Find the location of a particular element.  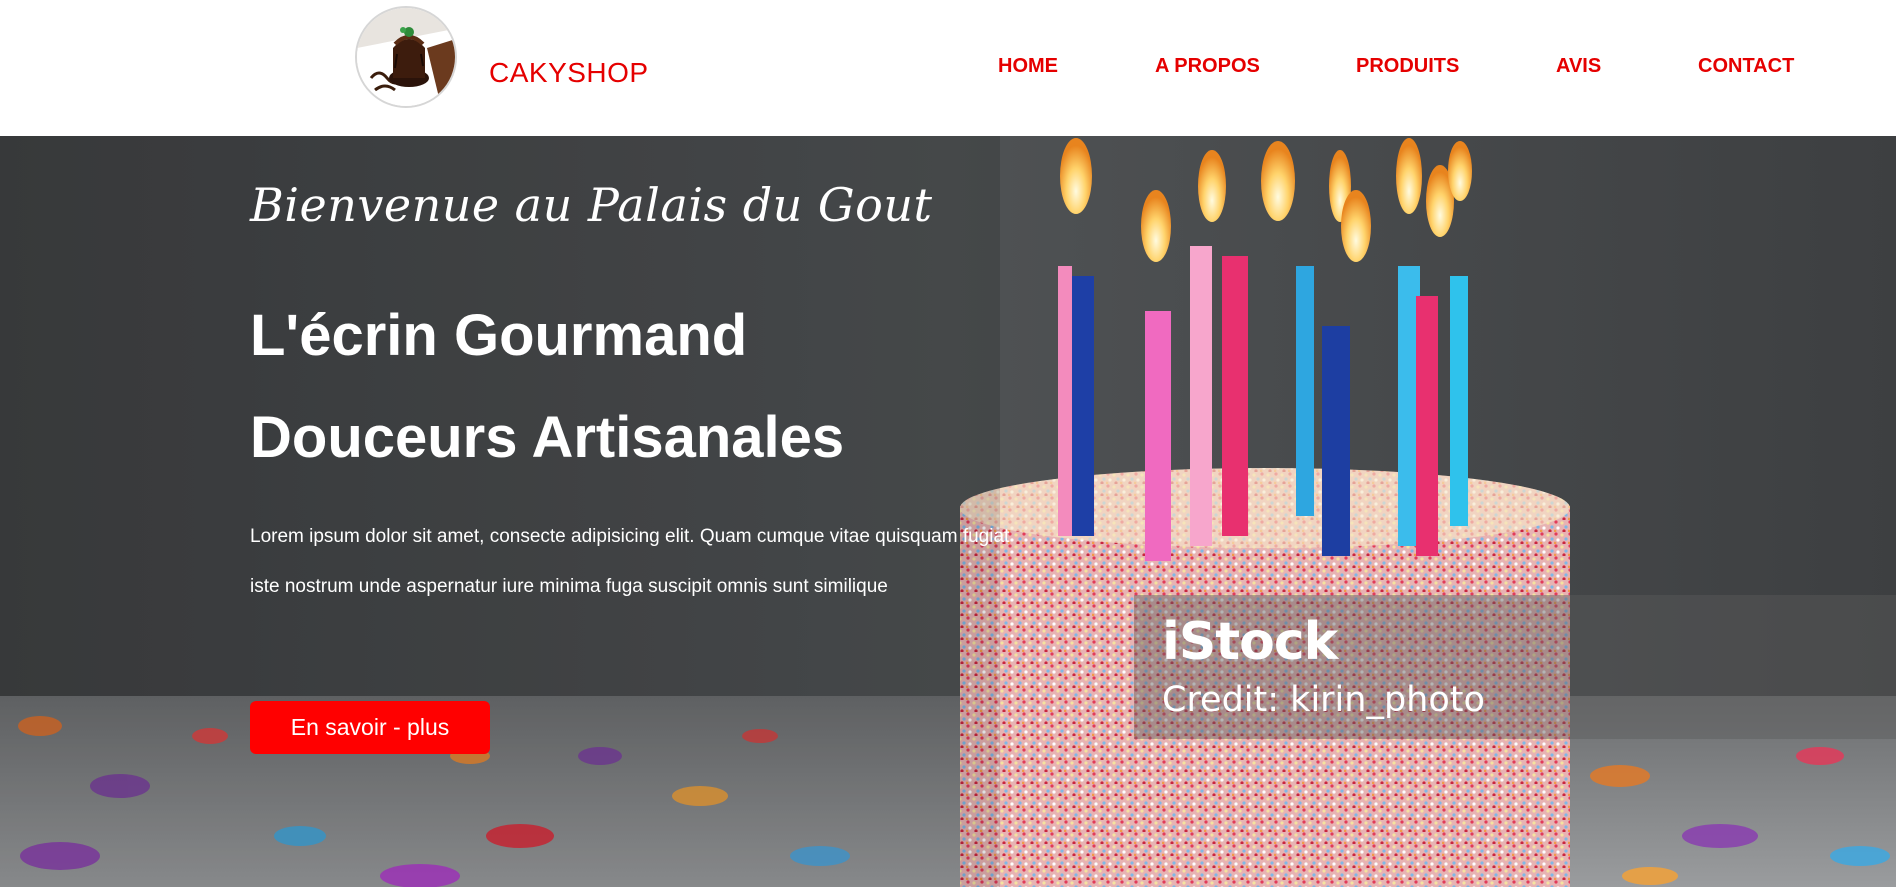

nav-a-propos: A PROPOS is located at coordinates (1207, 66).